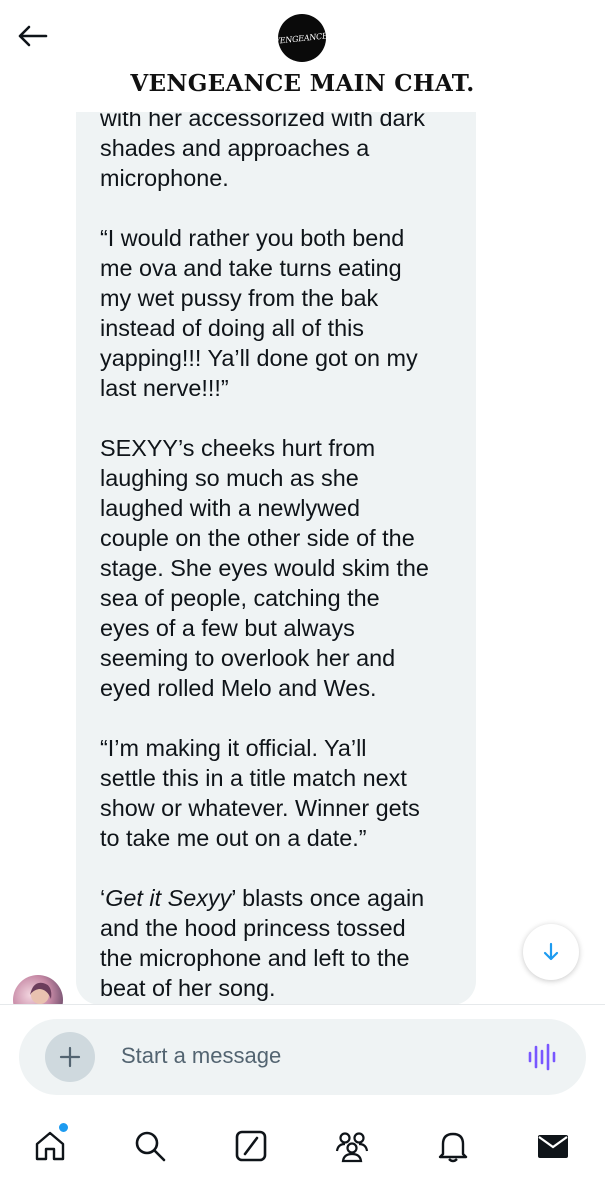 This screenshot has width=605, height=1200. I want to click on arrow-down-icon, so click(551, 951).